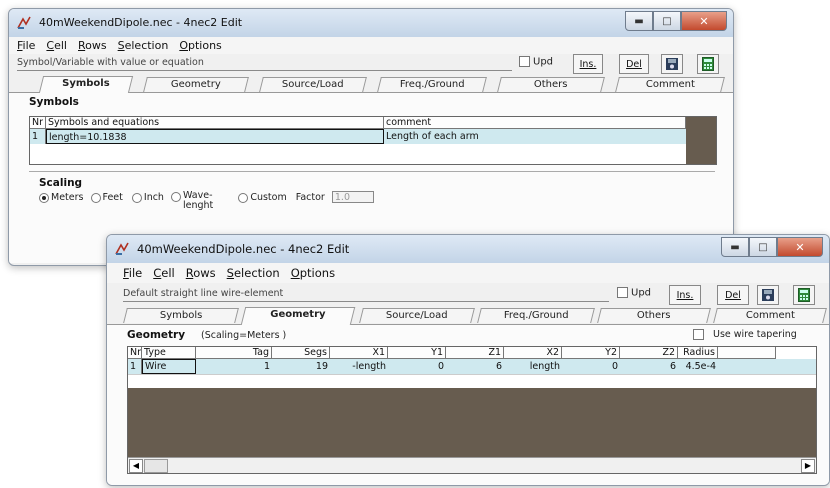 This screenshot has width=830, height=488. I want to click on wire-tapering-label: Use wire tapering, so click(755, 334).